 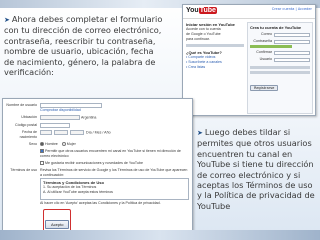 What do you see at coordinates (264, 88) in the screenshot?
I see `register-button: Registrarse` at bounding box center [264, 88].